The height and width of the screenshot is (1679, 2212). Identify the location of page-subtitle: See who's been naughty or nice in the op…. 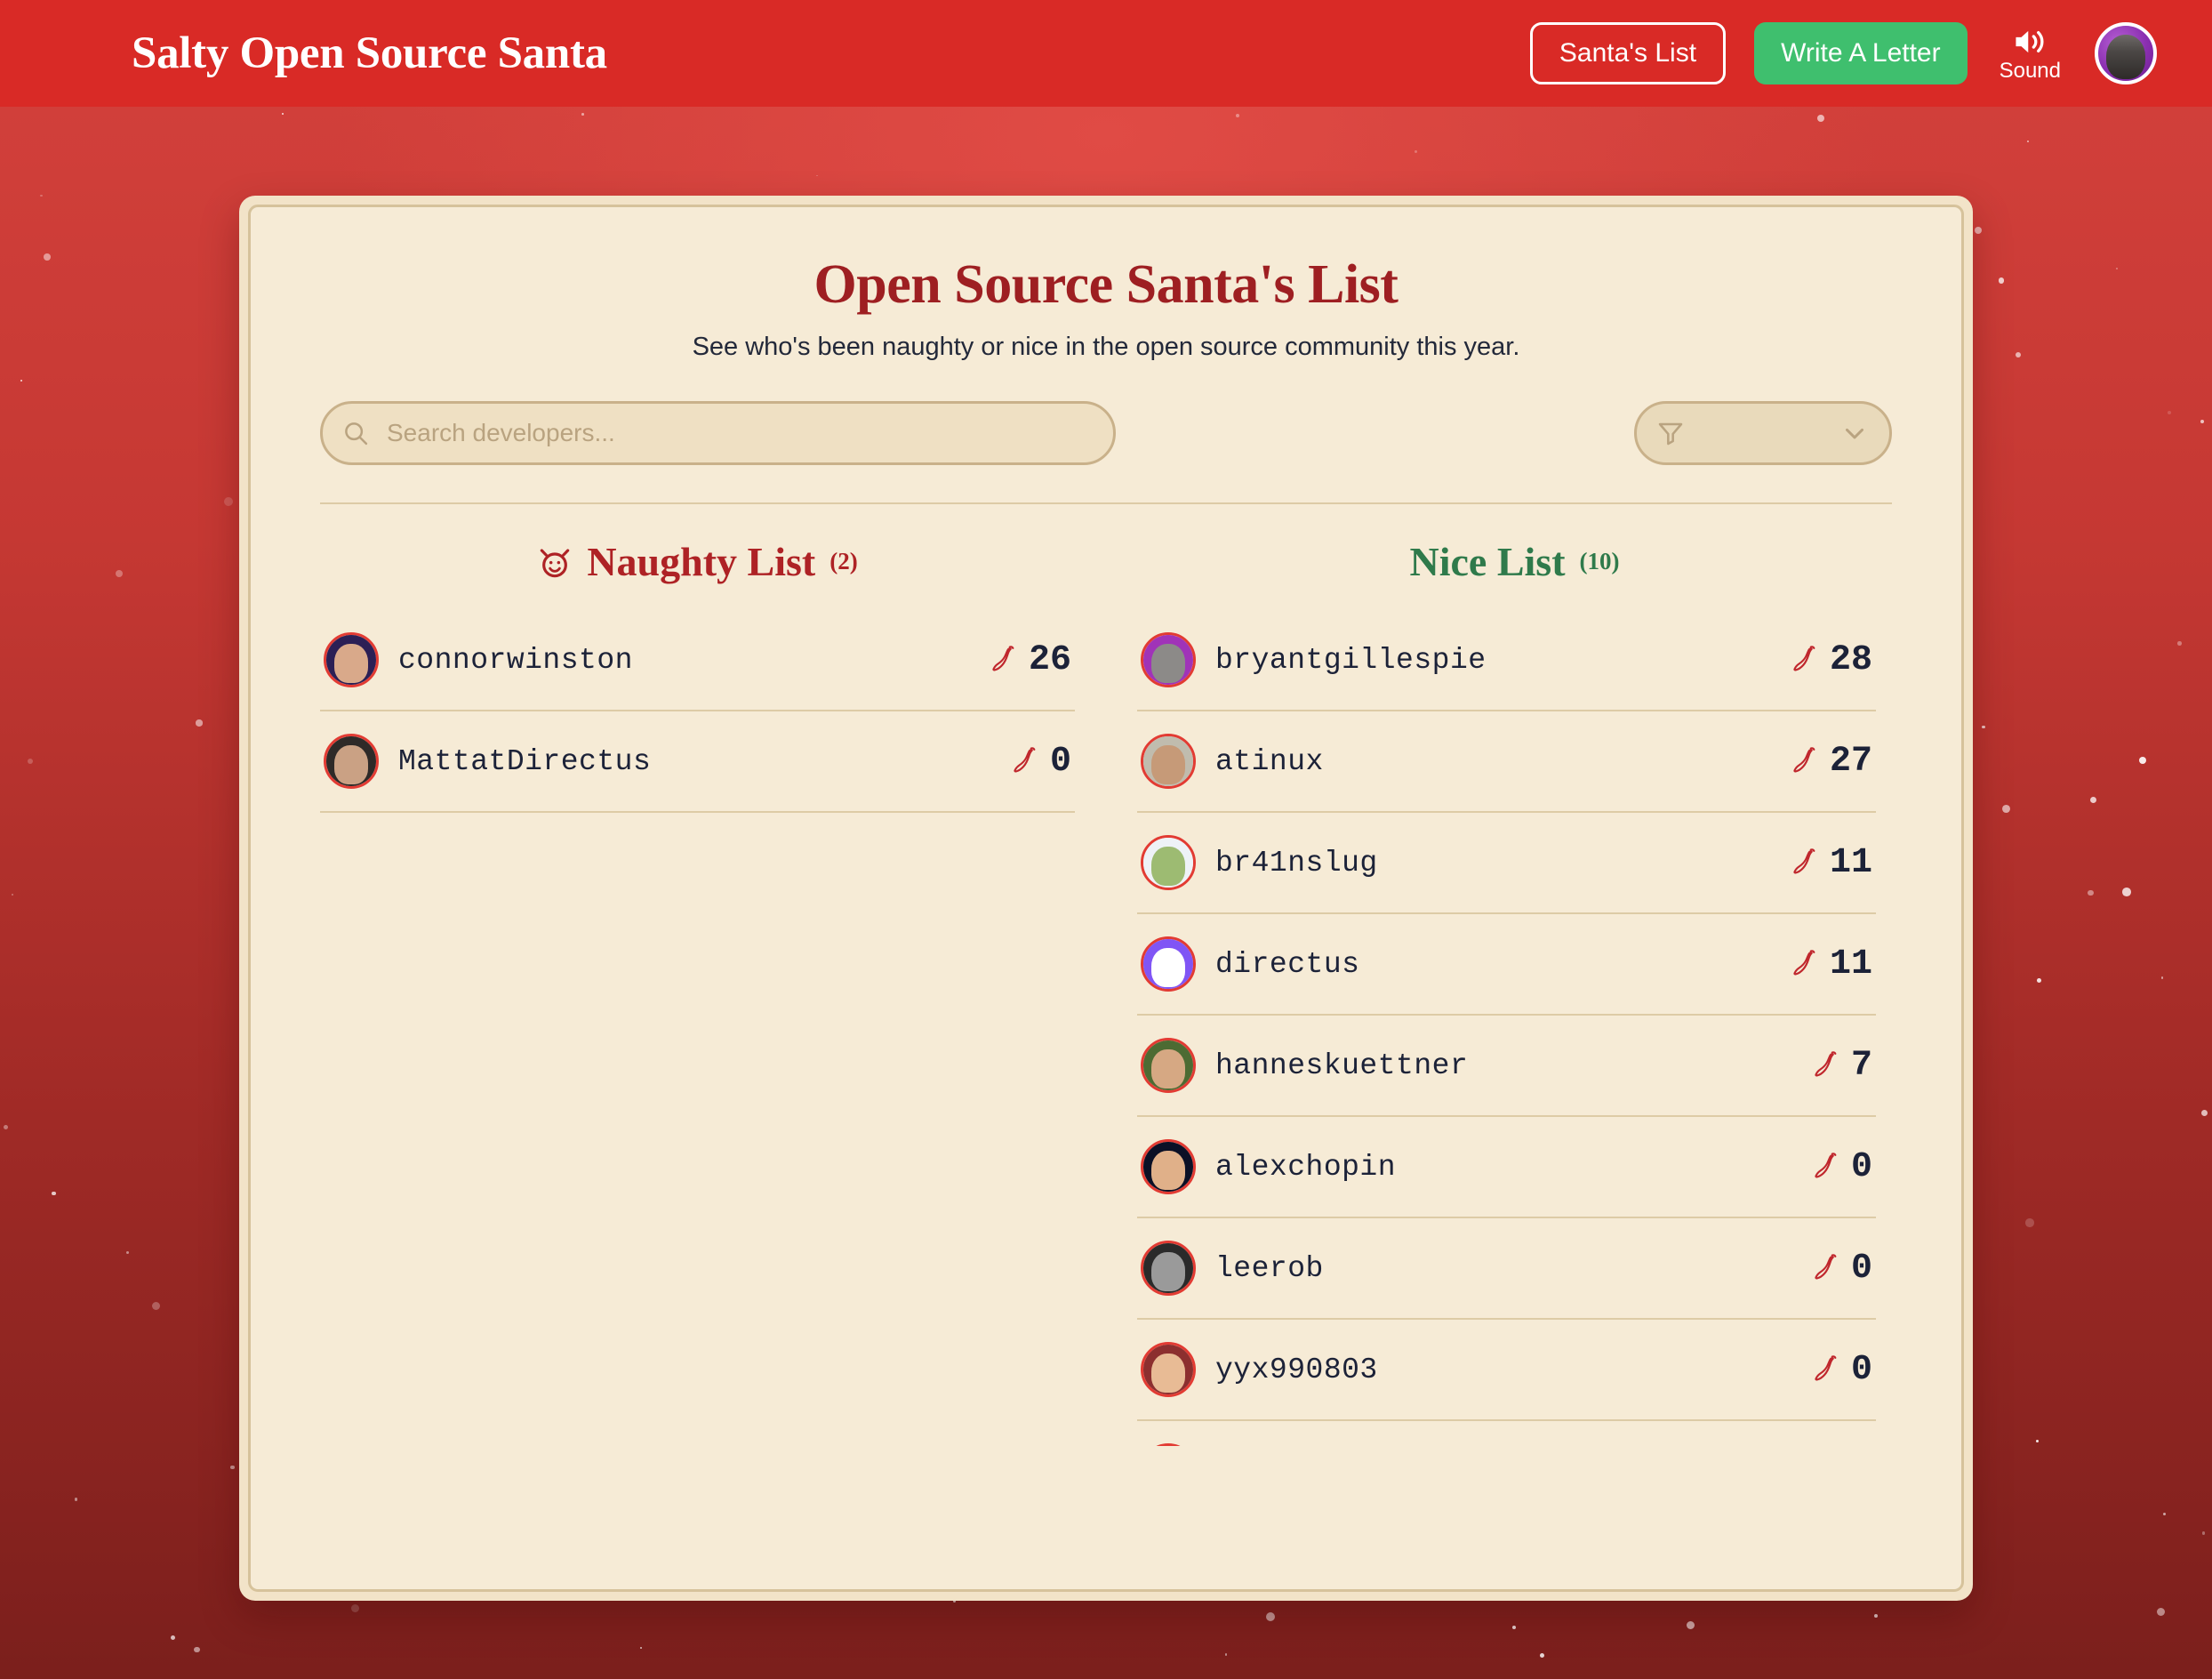
(1106, 347).